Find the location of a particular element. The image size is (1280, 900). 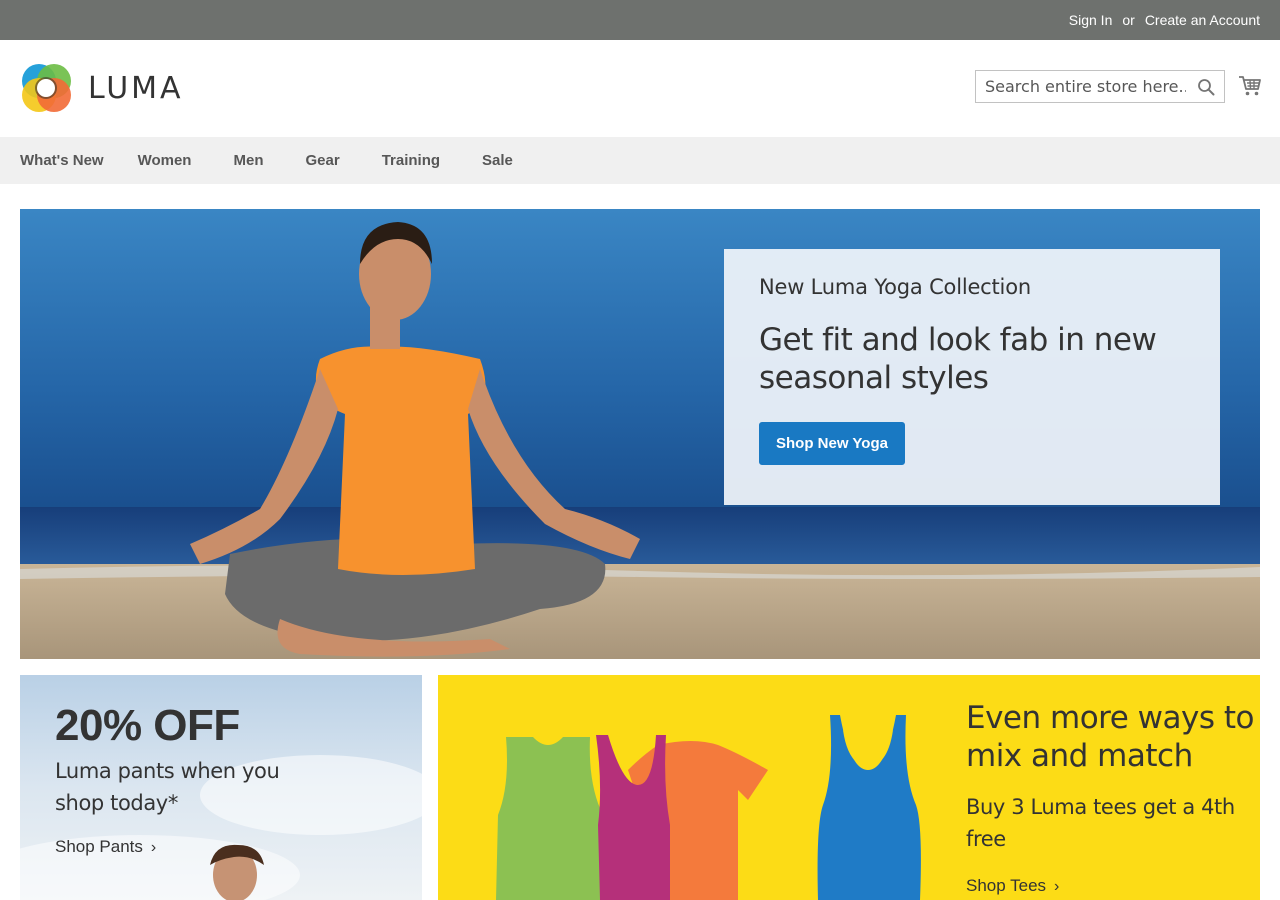

top-bar: Sign In or Create an Account is located at coordinates (640, 20).